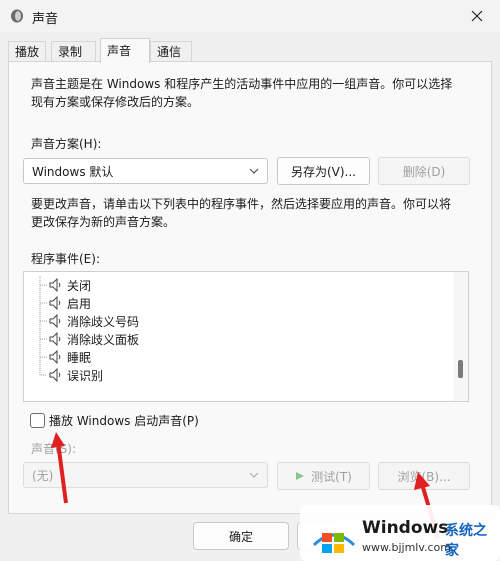 Image resolution: width=500 pixels, height=561 pixels. Describe the element at coordinates (171, 51) in the screenshot. I see `tab-communications: 通信` at that location.